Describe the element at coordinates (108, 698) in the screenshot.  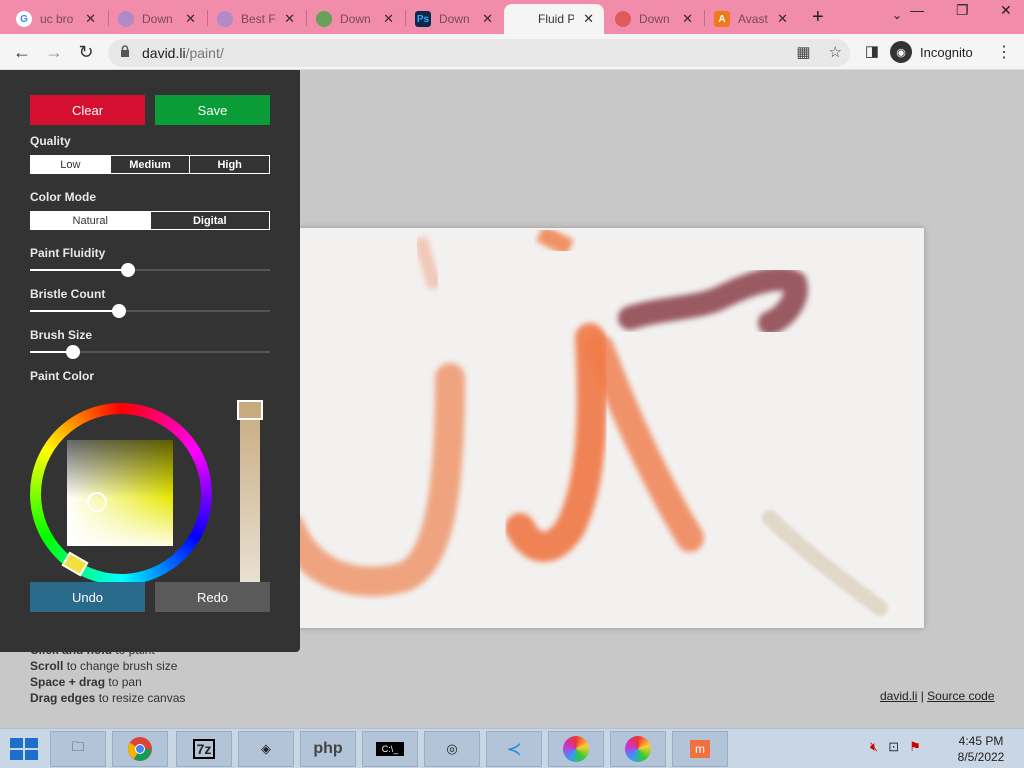
I see `tip-line: Drag edges to resize canvas` at that location.